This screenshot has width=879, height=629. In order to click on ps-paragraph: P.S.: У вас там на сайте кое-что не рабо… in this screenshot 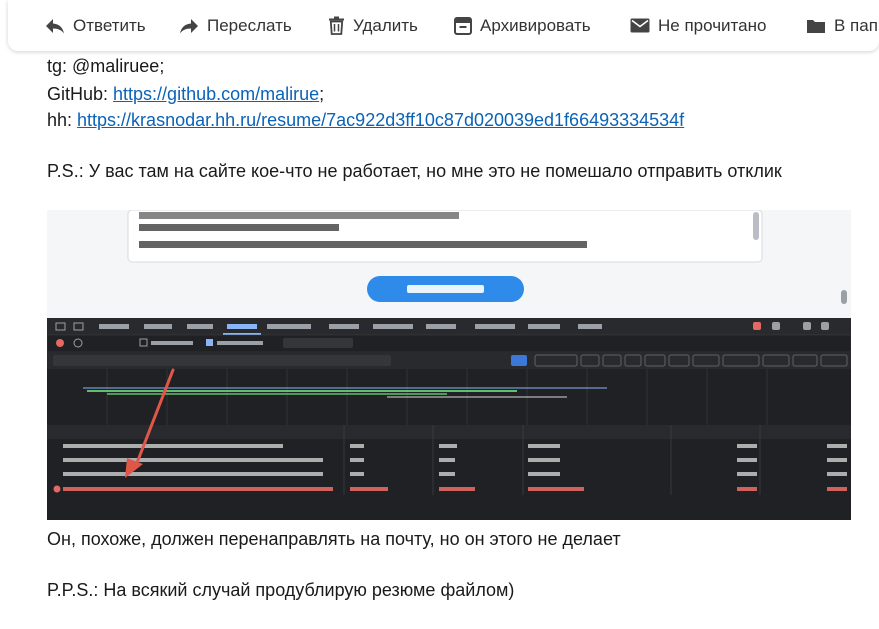, I will do `click(414, 171)`.